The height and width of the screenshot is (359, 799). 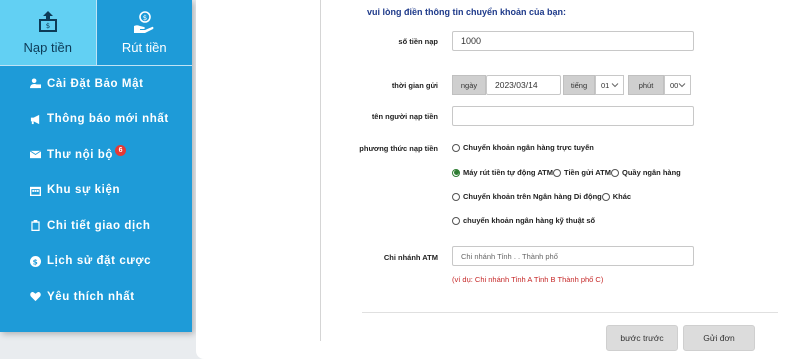 I want to click on tab-deposit-label: Nạp tiền, so click(x=47, y=47).